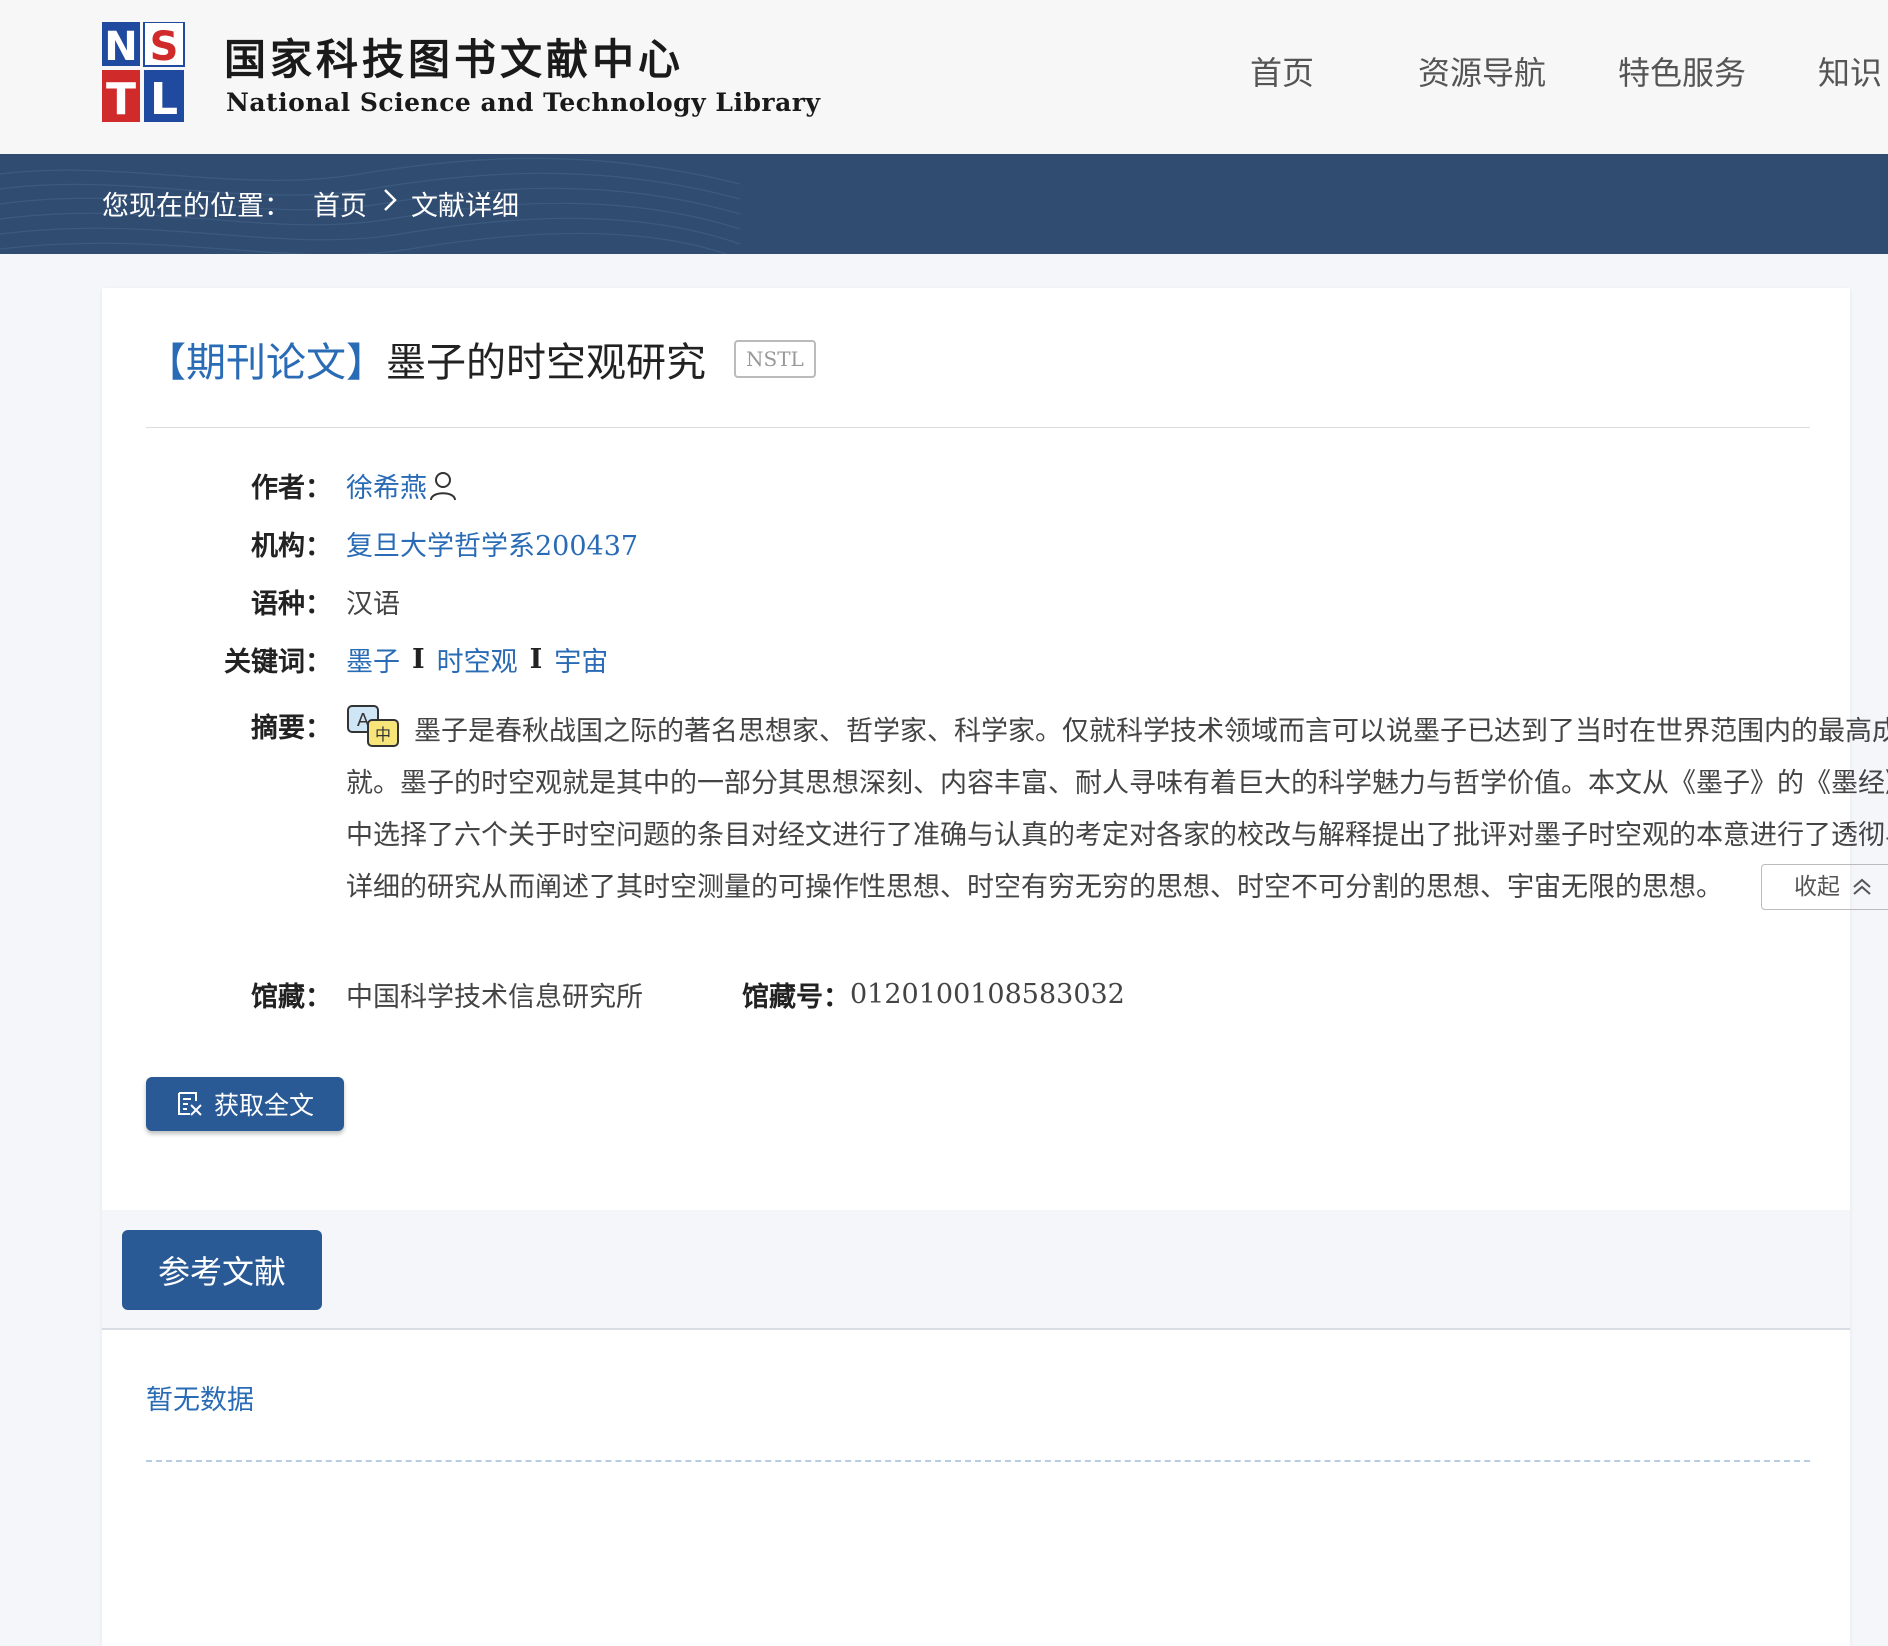  What do you see at coordinates (164, 47) in the screenshot?
I see `logo-letter-s: S` at bounding box center [164, 47].